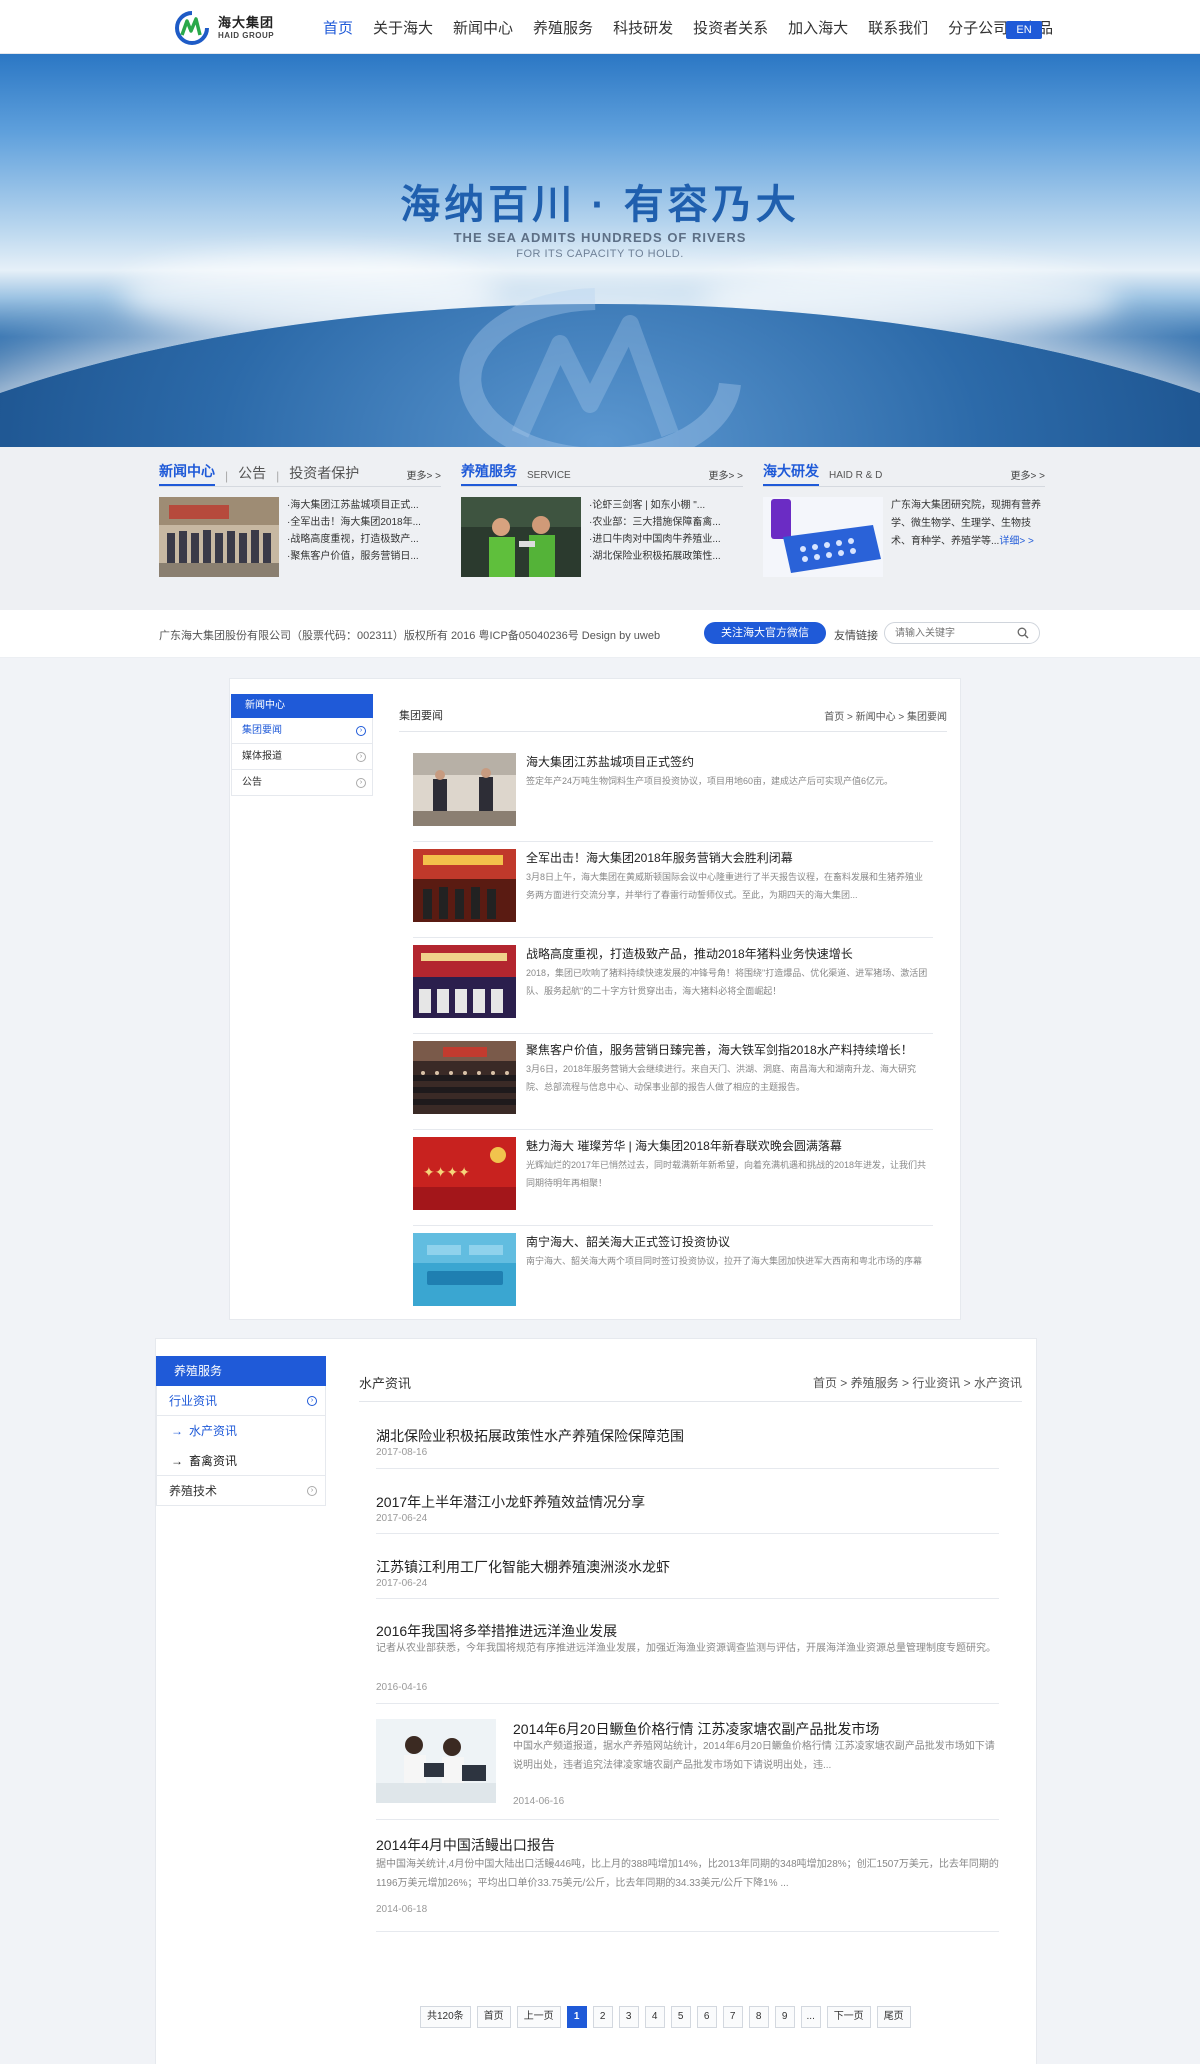  I want to click on tab-announcement: 公告, so click(252, 474).